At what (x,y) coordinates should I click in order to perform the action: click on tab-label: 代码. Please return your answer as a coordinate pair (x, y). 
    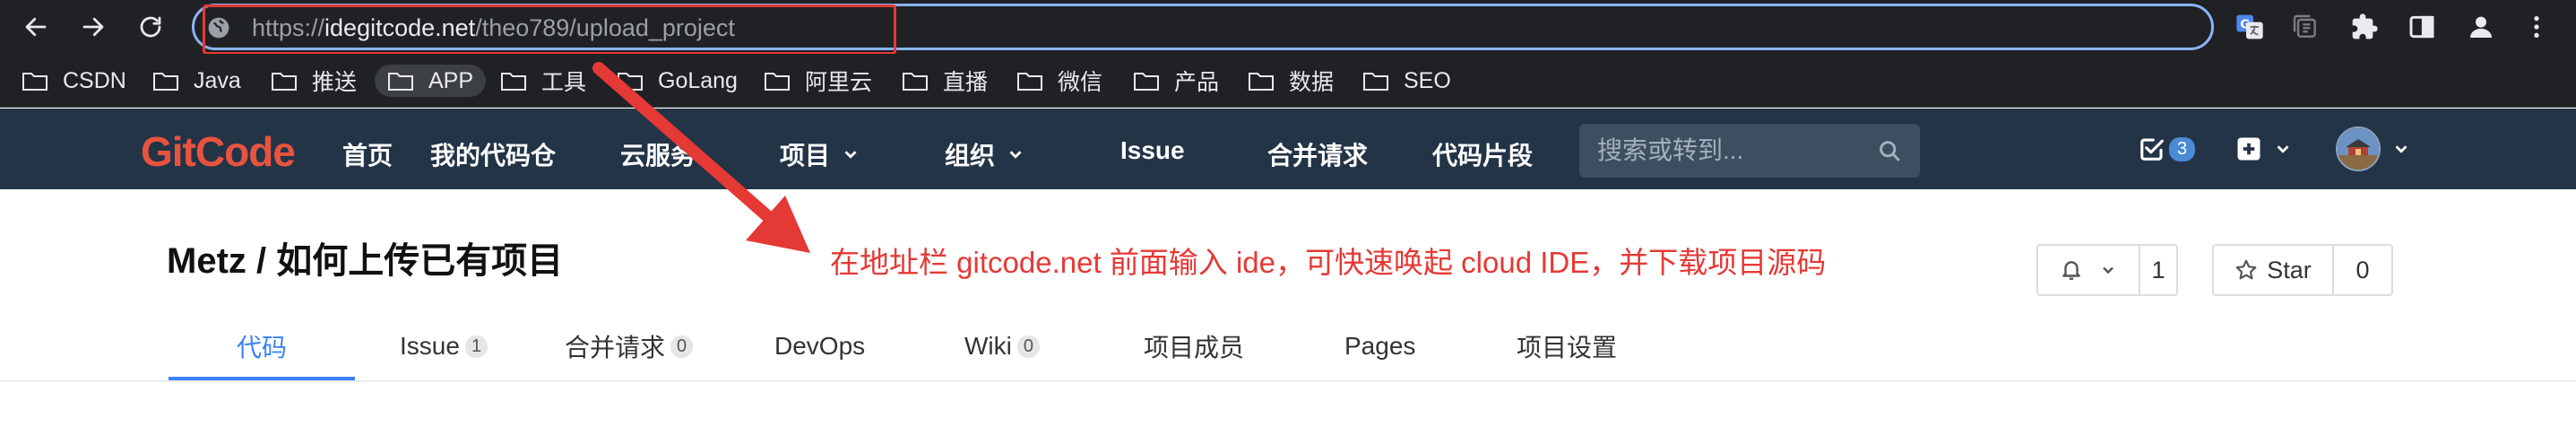
    Looking at the image, I should click on (262, 348).